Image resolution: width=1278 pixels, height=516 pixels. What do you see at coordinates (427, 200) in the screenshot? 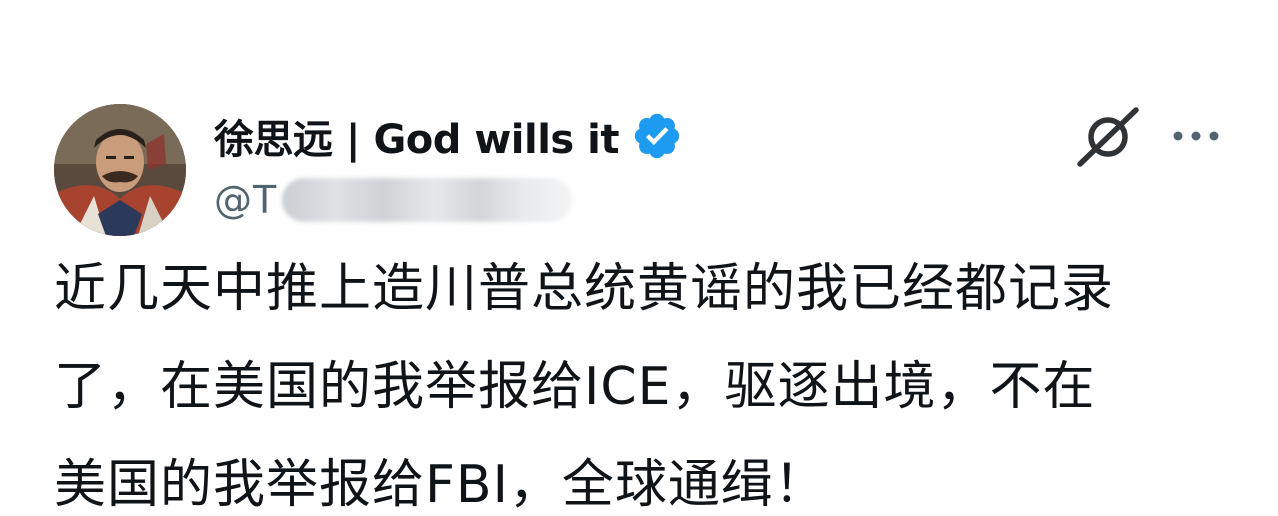
I see `handle-redaction` at bounding box center [427, 200].